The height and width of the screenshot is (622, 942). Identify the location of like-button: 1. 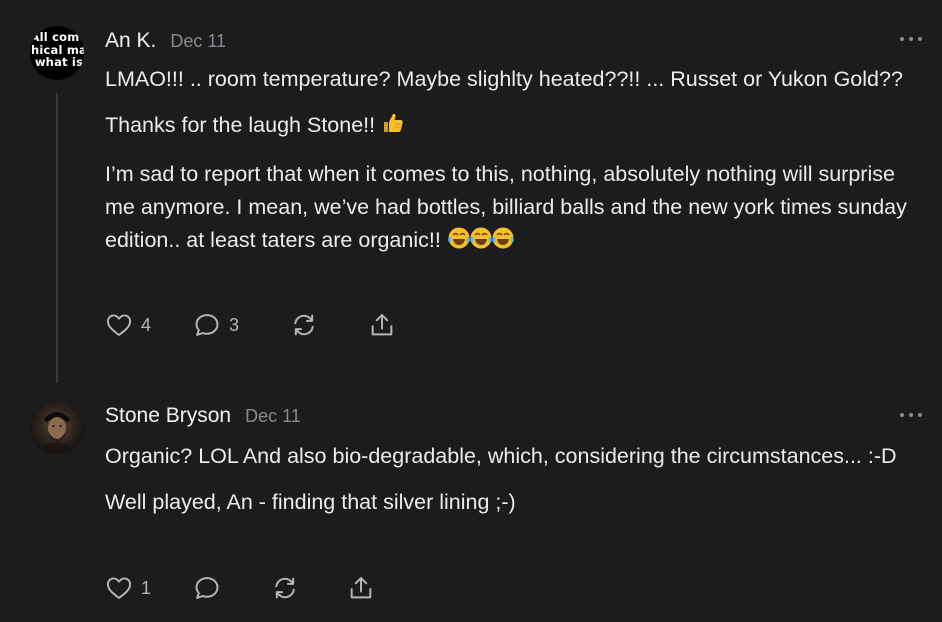
(128, 588).